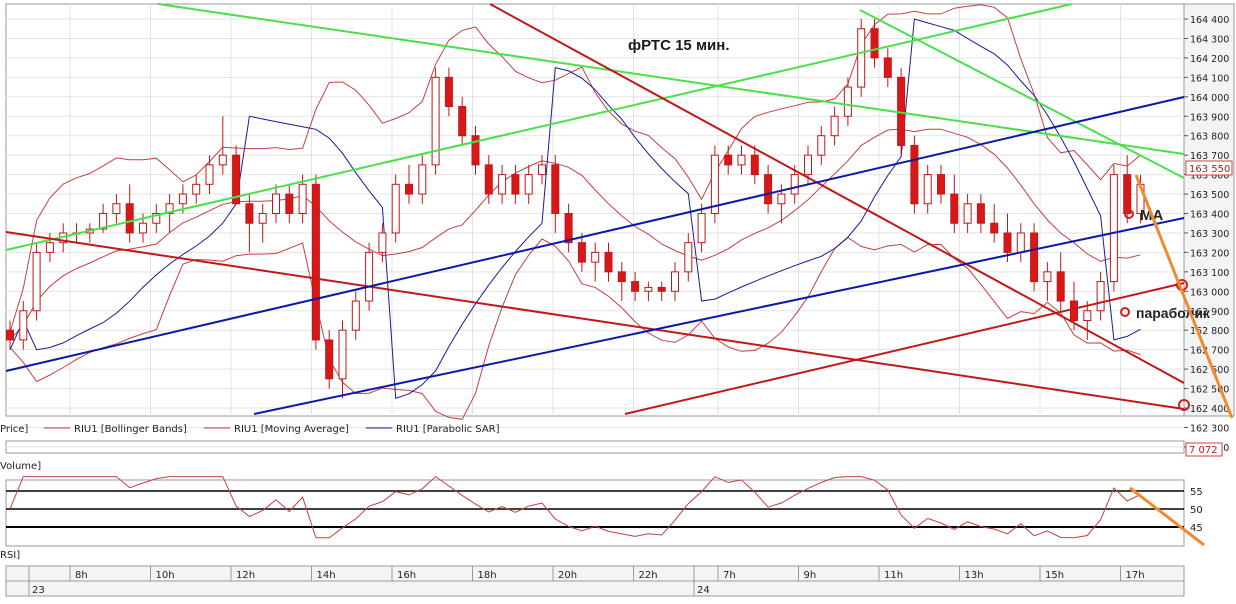  I want to click on time-label: 18h, so click(487, 575).